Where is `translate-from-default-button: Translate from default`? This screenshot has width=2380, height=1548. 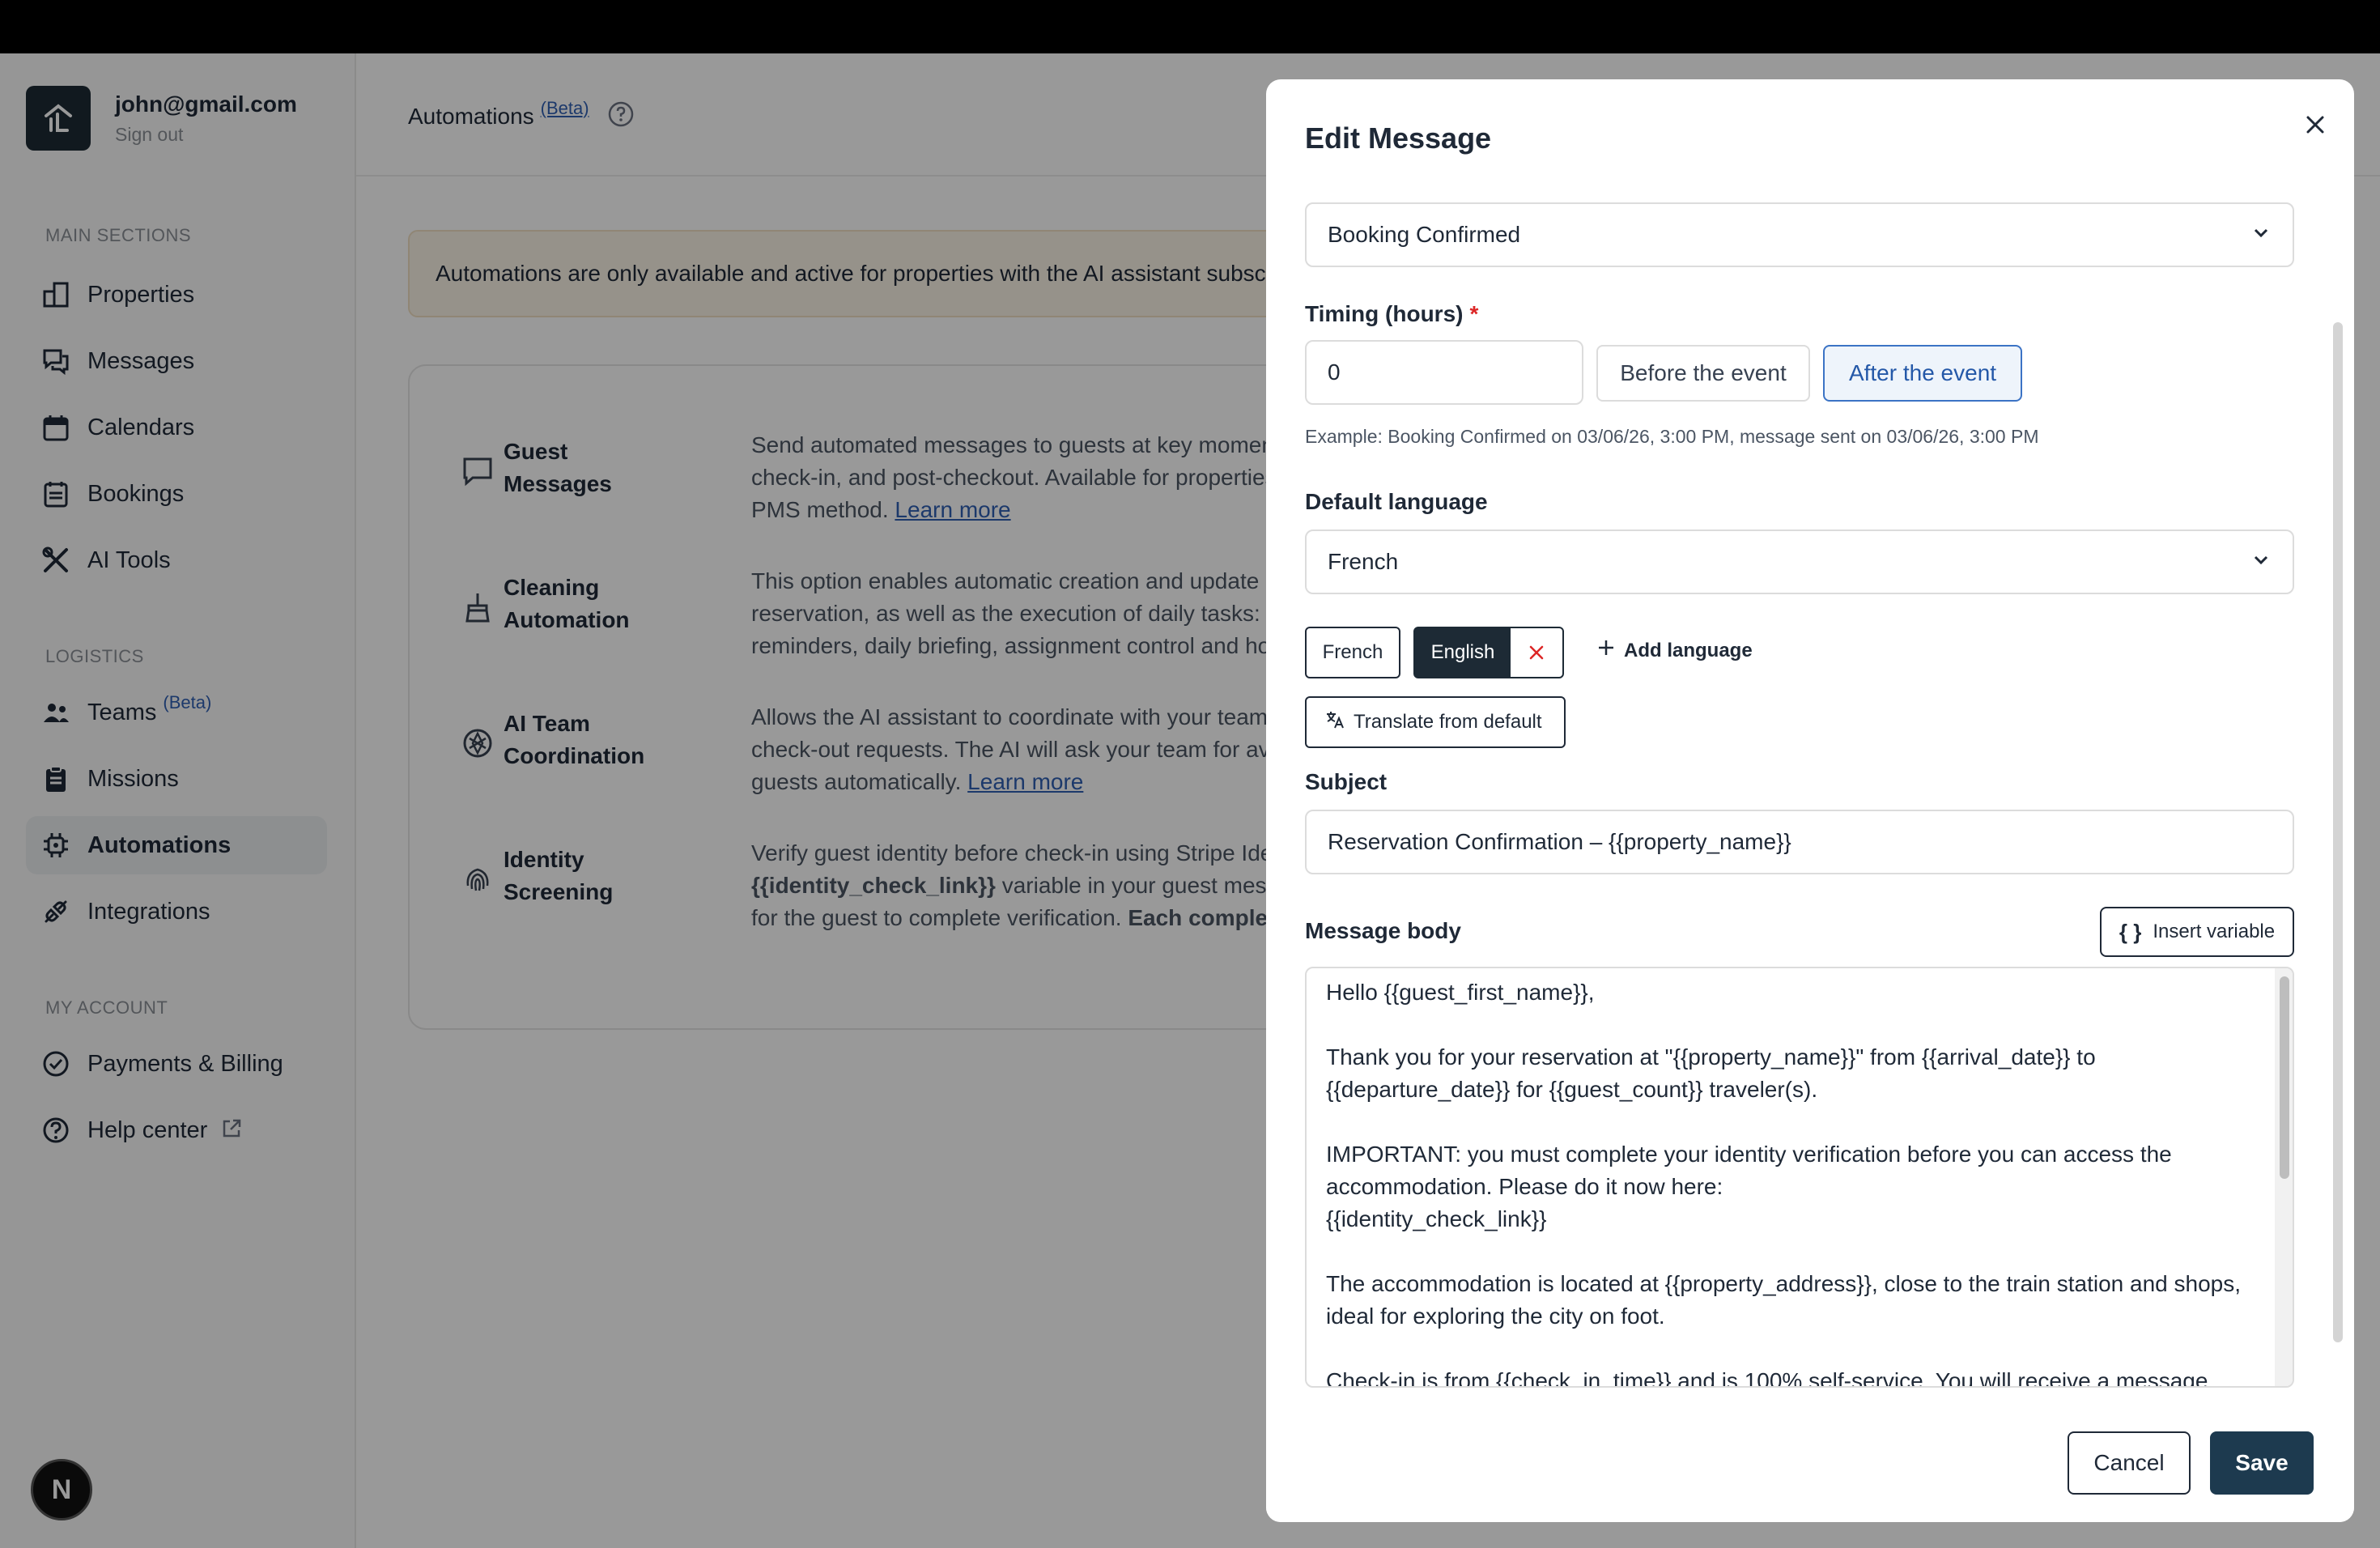
translate-from-default-button: Translate from default is located at coordinates (1435, 722).